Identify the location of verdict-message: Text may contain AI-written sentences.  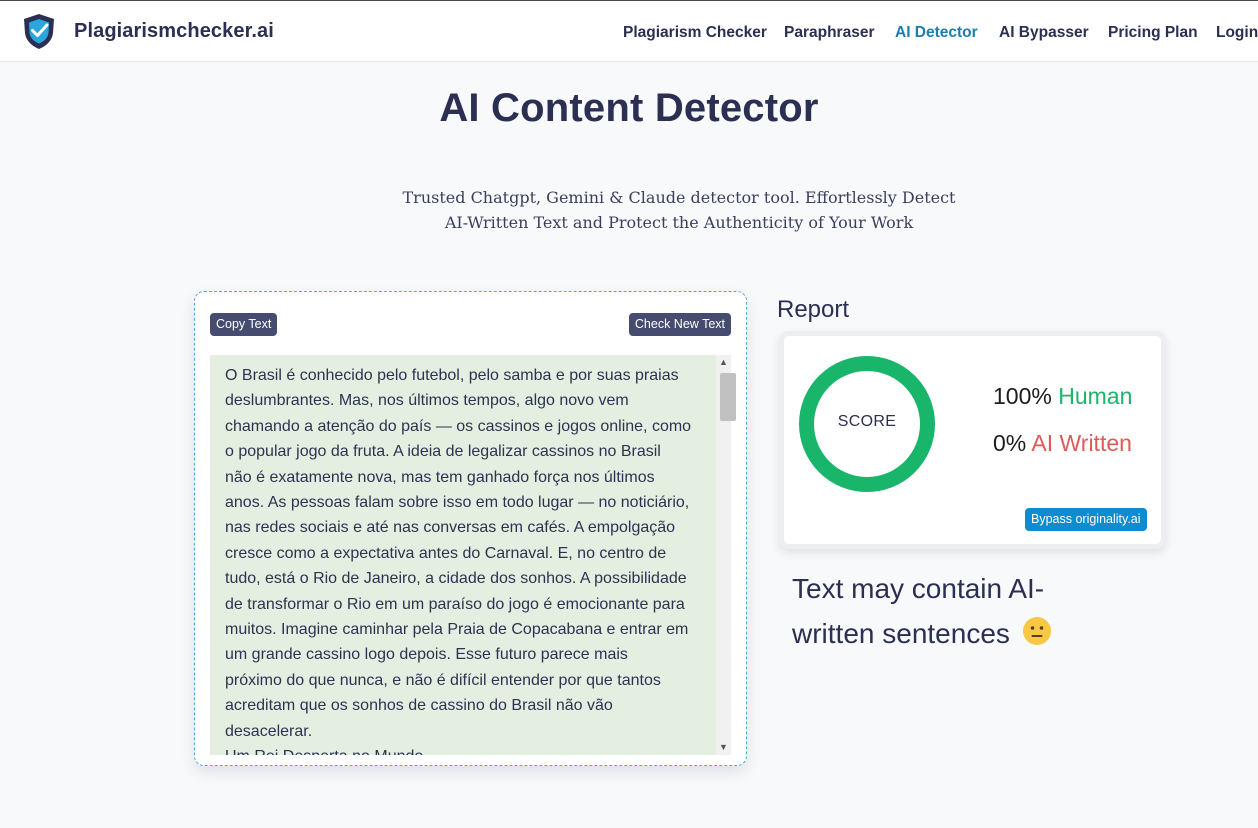
(957, 612).